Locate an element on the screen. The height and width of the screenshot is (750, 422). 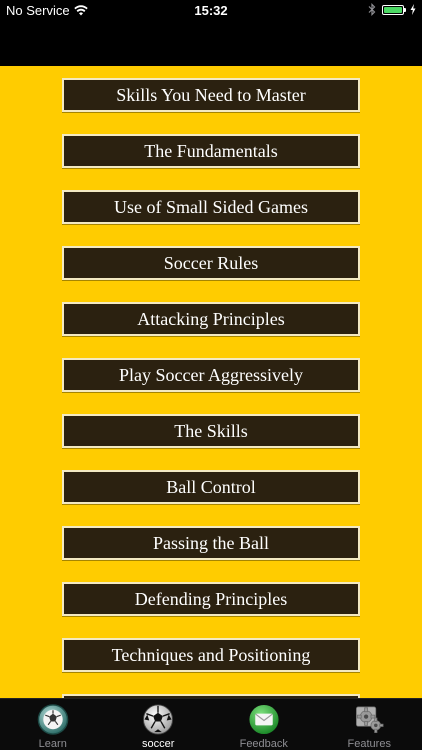
bluetooth-icon is located at coordinates (372, 9).